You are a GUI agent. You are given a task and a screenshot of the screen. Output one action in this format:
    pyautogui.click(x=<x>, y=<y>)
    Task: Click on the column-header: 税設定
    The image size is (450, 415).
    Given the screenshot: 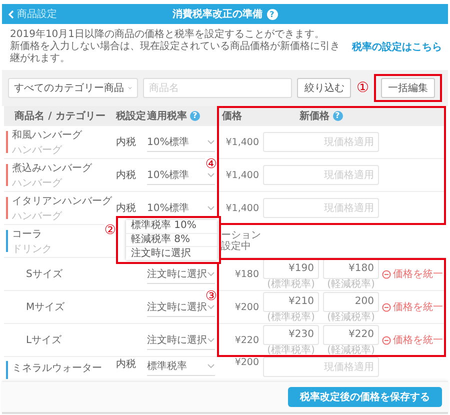 What is the action you would take?
    pyautogui.click(x=131, y=116)
    